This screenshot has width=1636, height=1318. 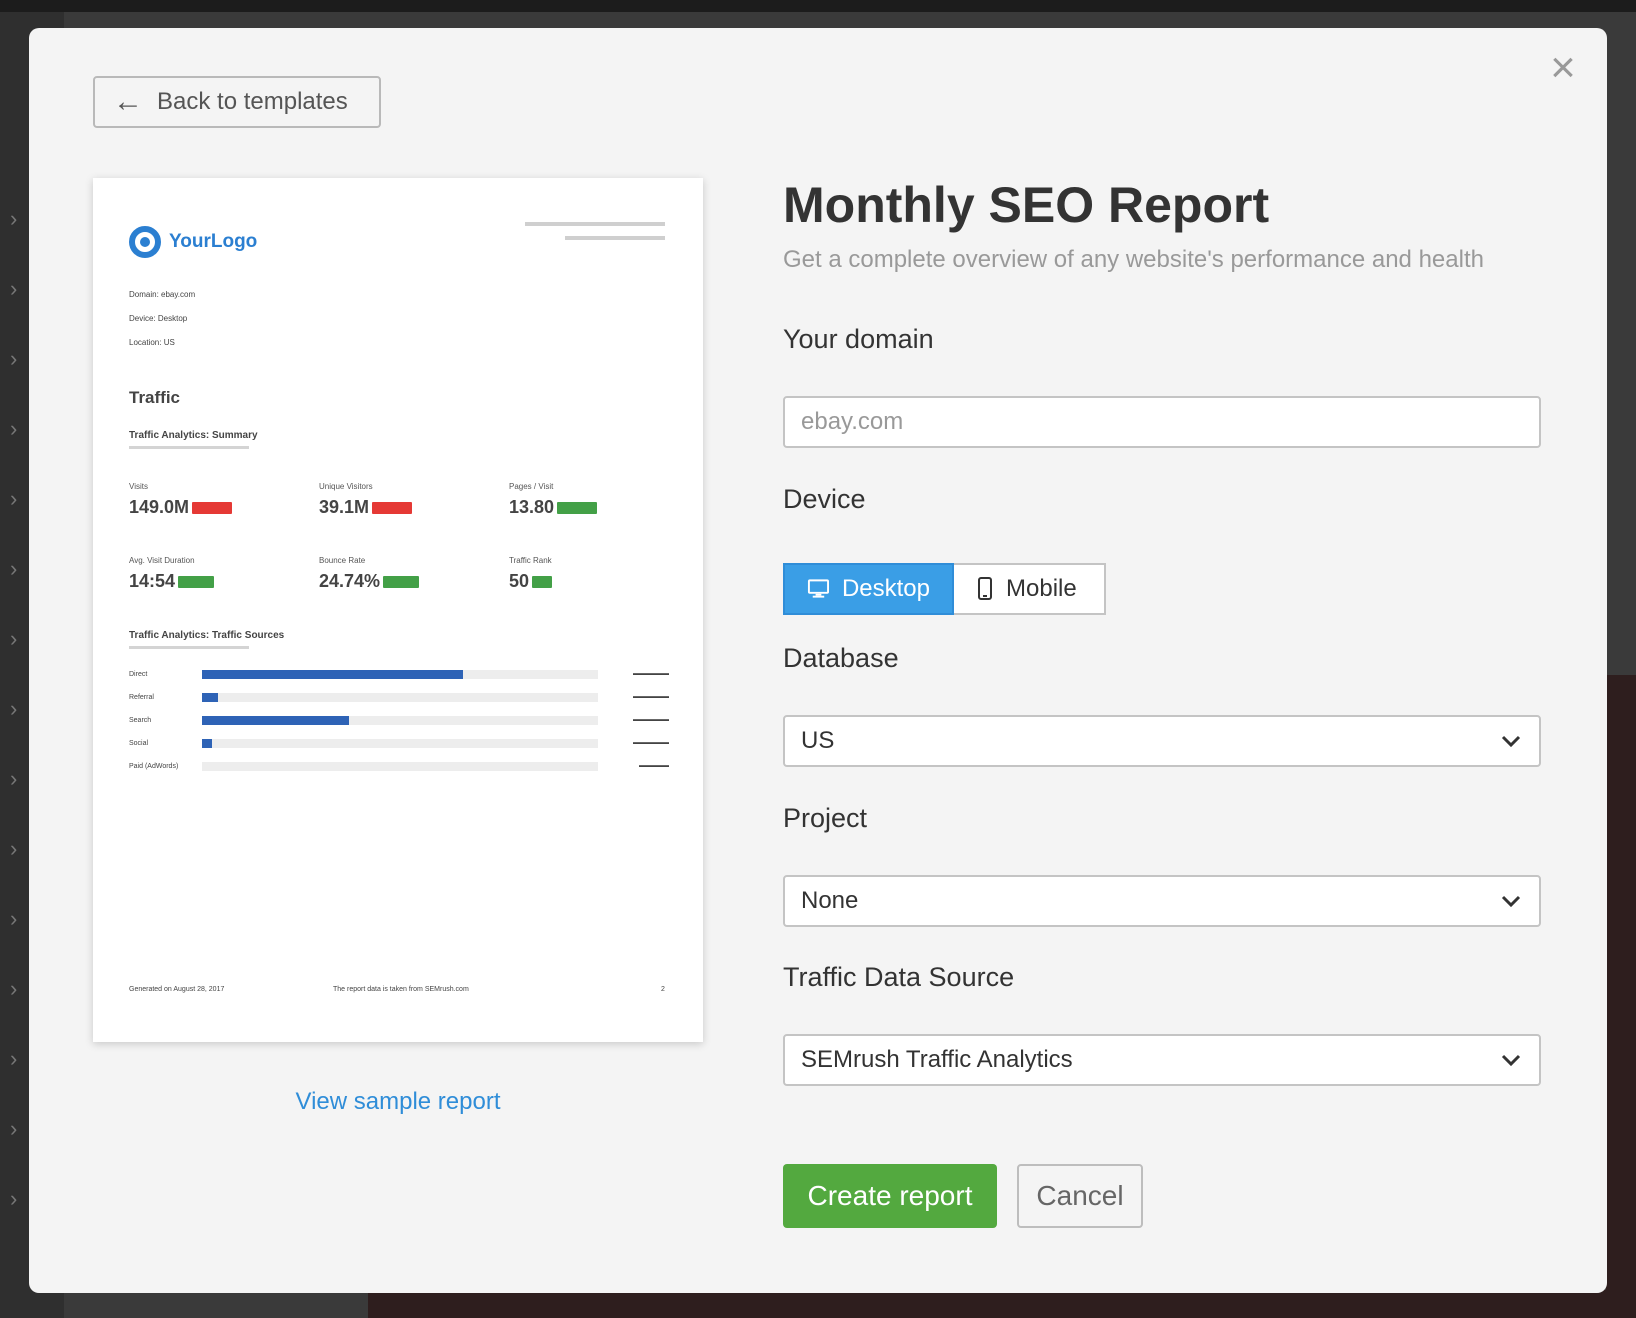 What do you see at coordinates (152, 581) in the screenshot?
I see `metric-value: 14:54` at bounding box center [152, 581].